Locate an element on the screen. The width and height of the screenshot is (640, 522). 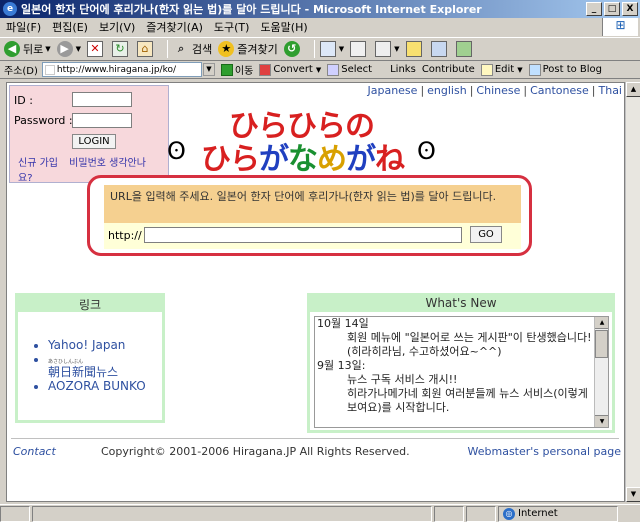
messenger-button is located at coordinates (465, 49).